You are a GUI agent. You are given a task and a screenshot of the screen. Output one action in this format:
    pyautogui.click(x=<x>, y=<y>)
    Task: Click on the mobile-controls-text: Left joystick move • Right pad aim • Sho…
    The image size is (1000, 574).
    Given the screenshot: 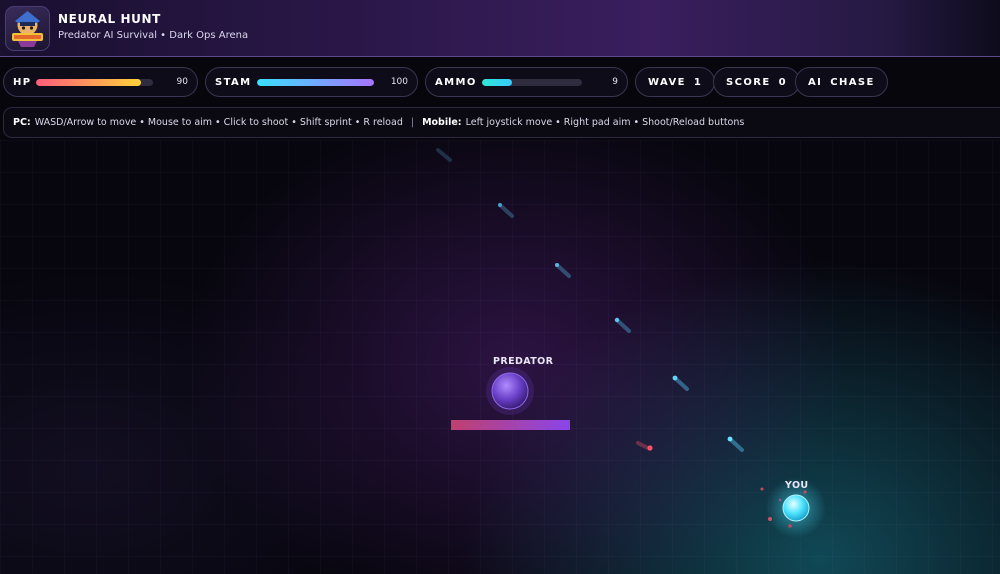 What is the action you would take?
    pyautogui.click(x=605, y=122)
    